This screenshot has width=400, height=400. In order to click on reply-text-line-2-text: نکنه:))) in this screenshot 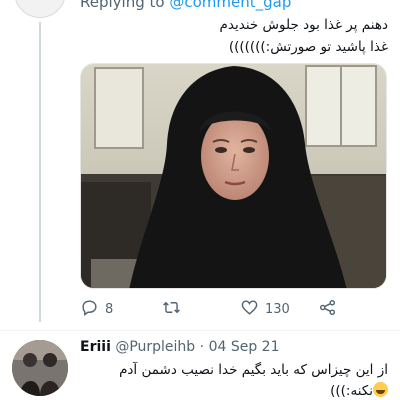, I will do `click(351, 391)`.